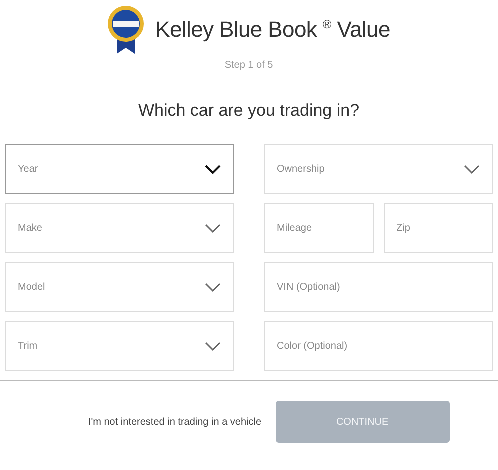  I want to click on select-field: Trim, so click(119, 346).